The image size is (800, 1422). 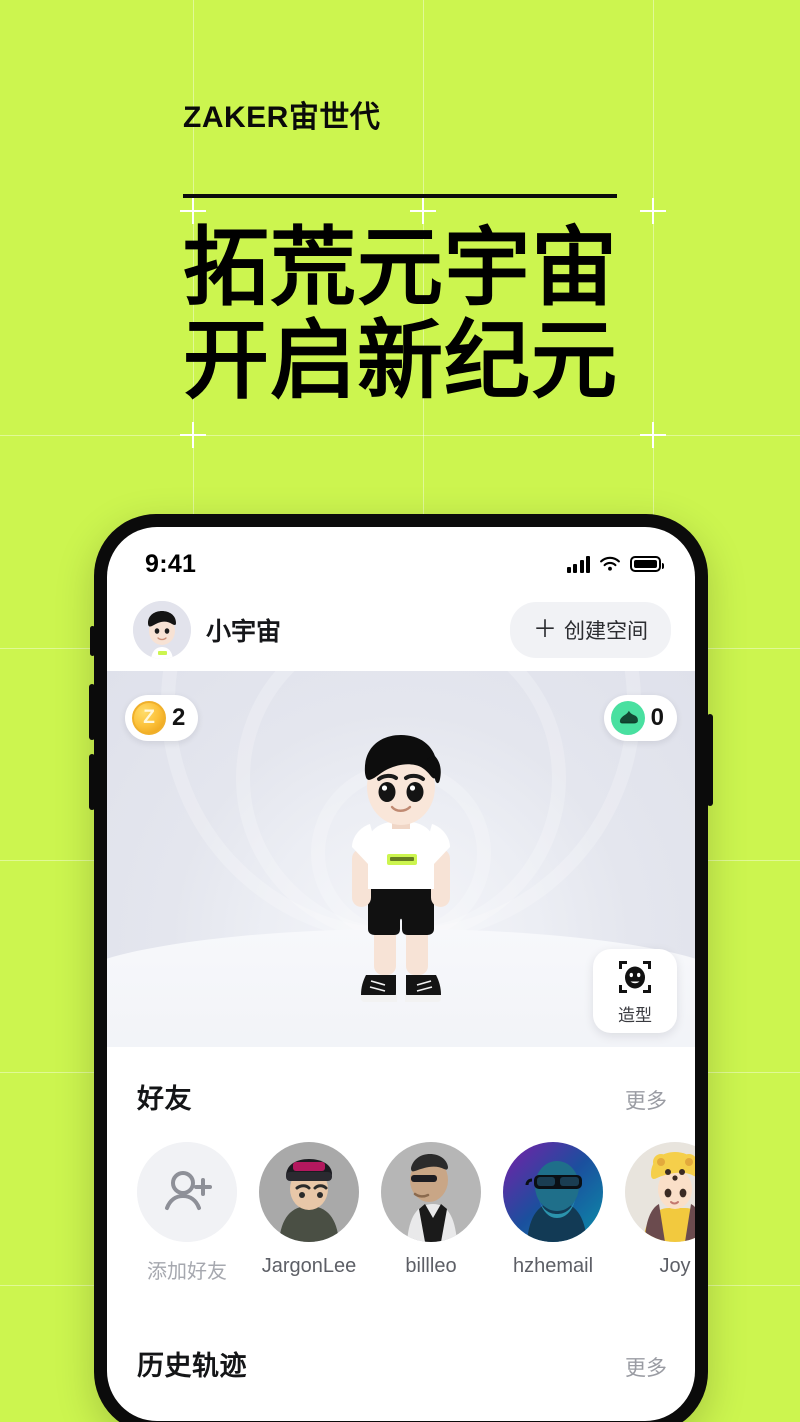 I want to click on list-item-label: JargonLee, so click(x=309, y=1266).